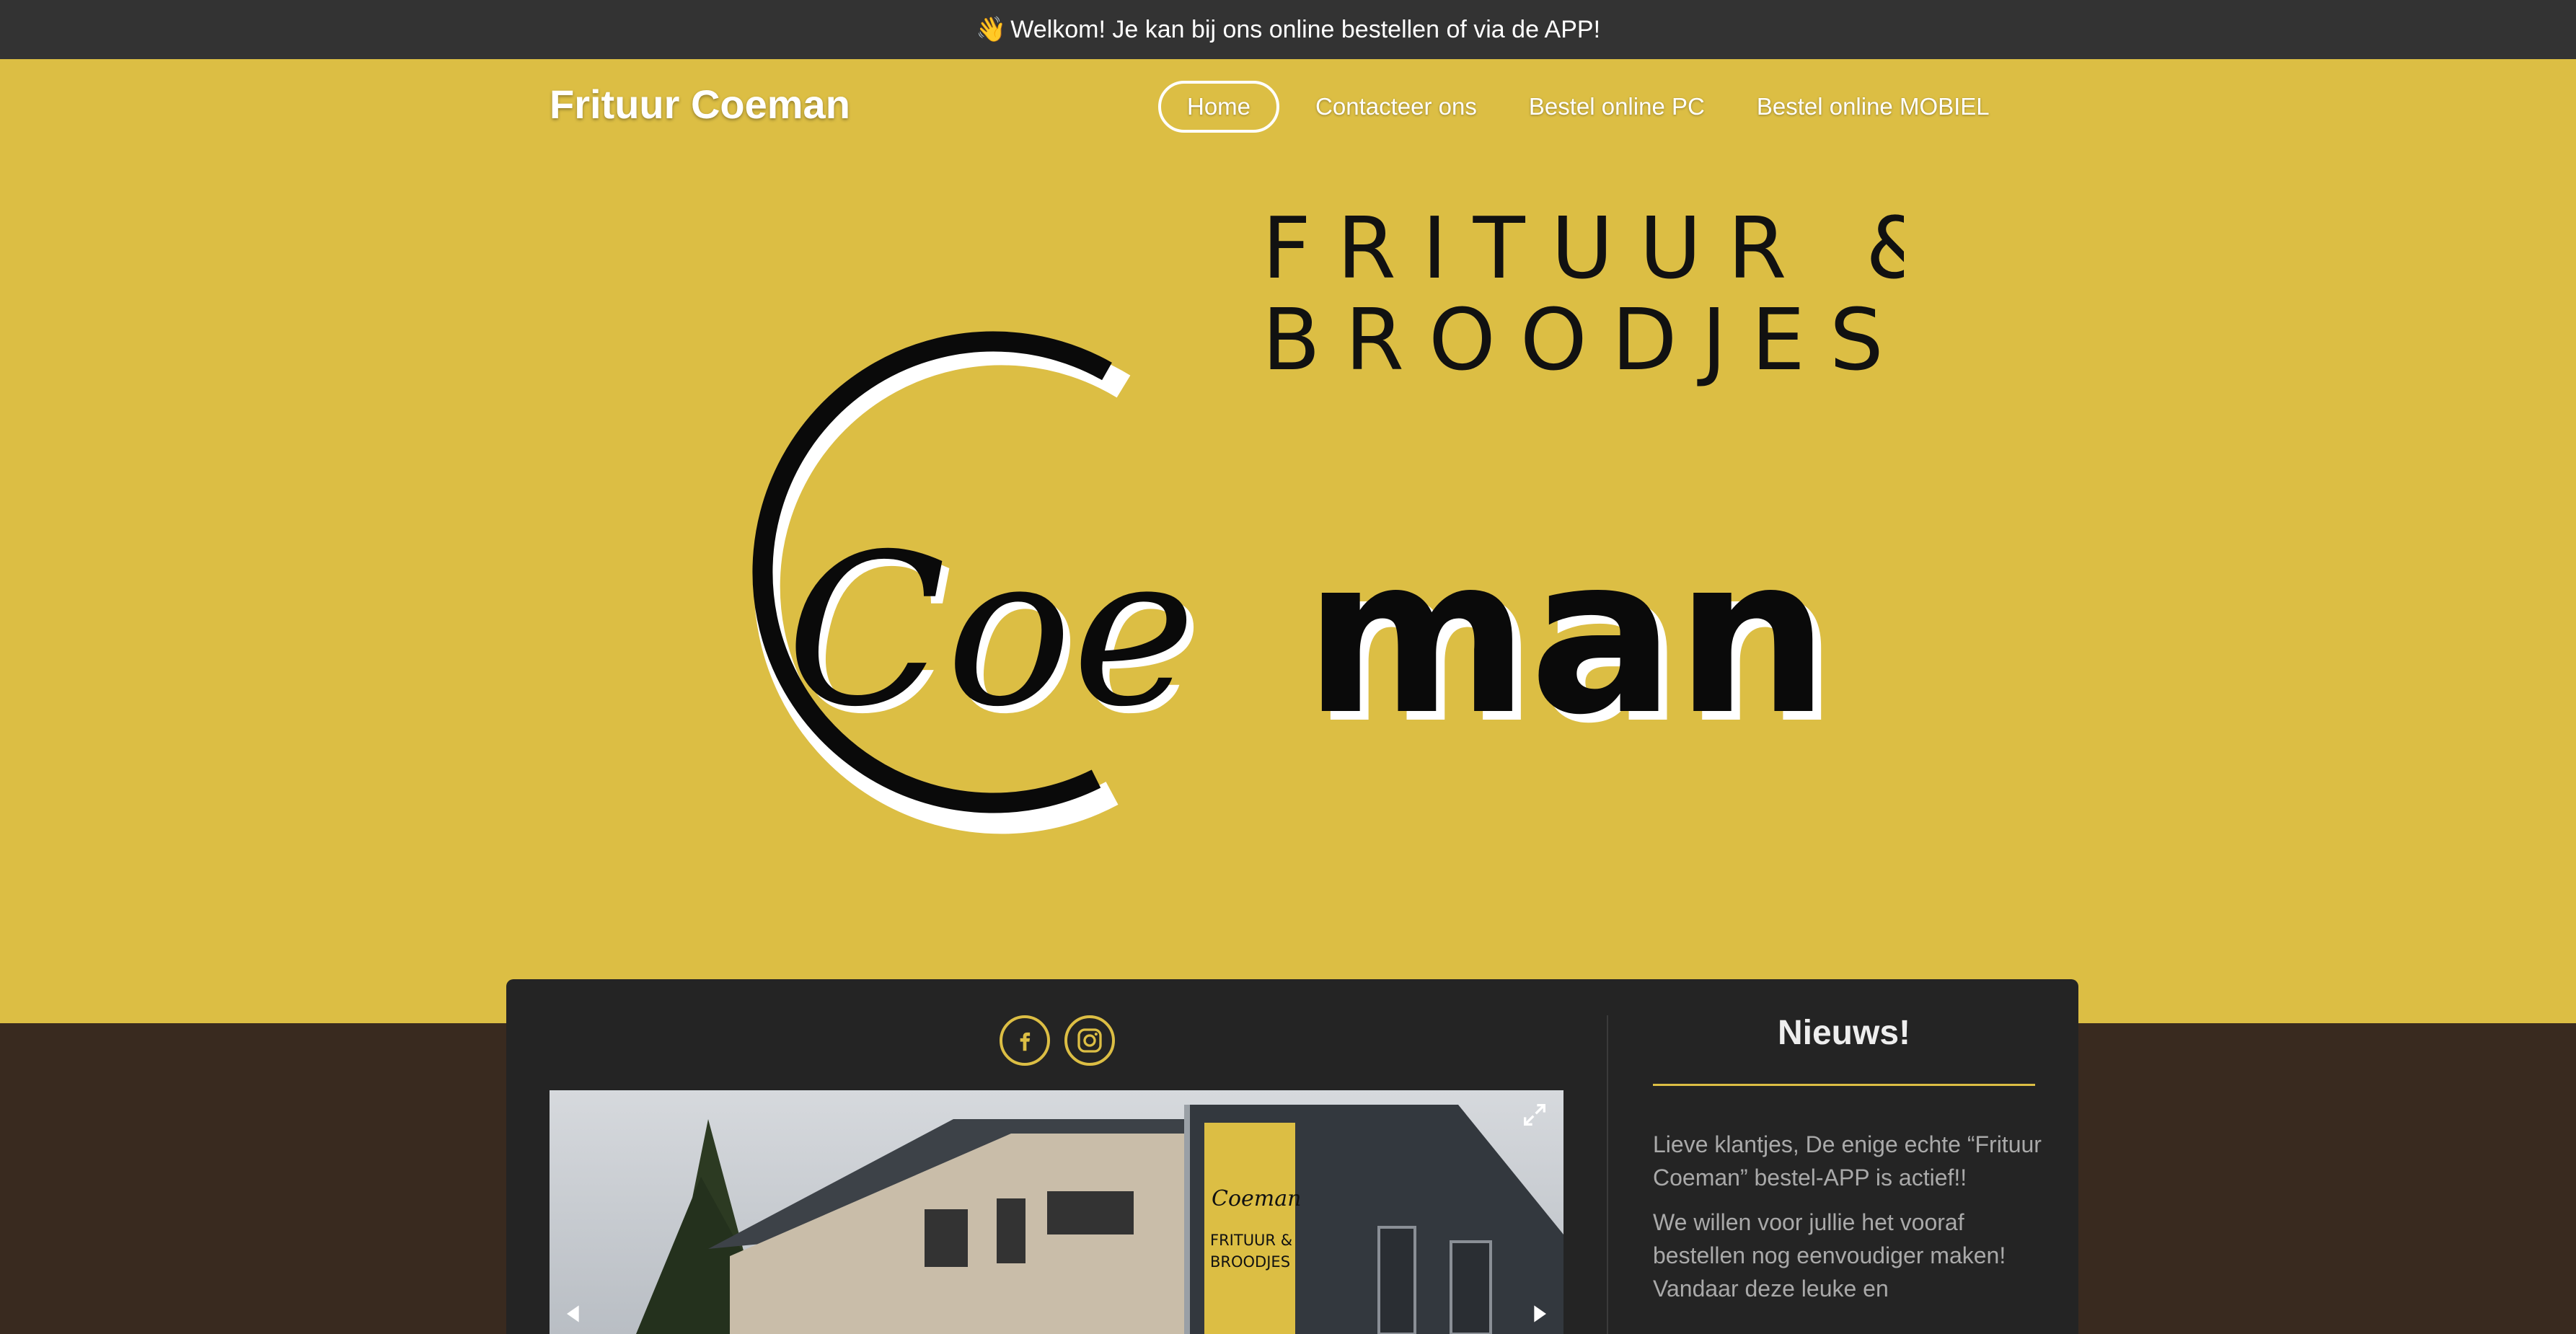 The width and height of the screenshot is (2576, 1334). I want to click on instagram-button, so click(1089, 1040).